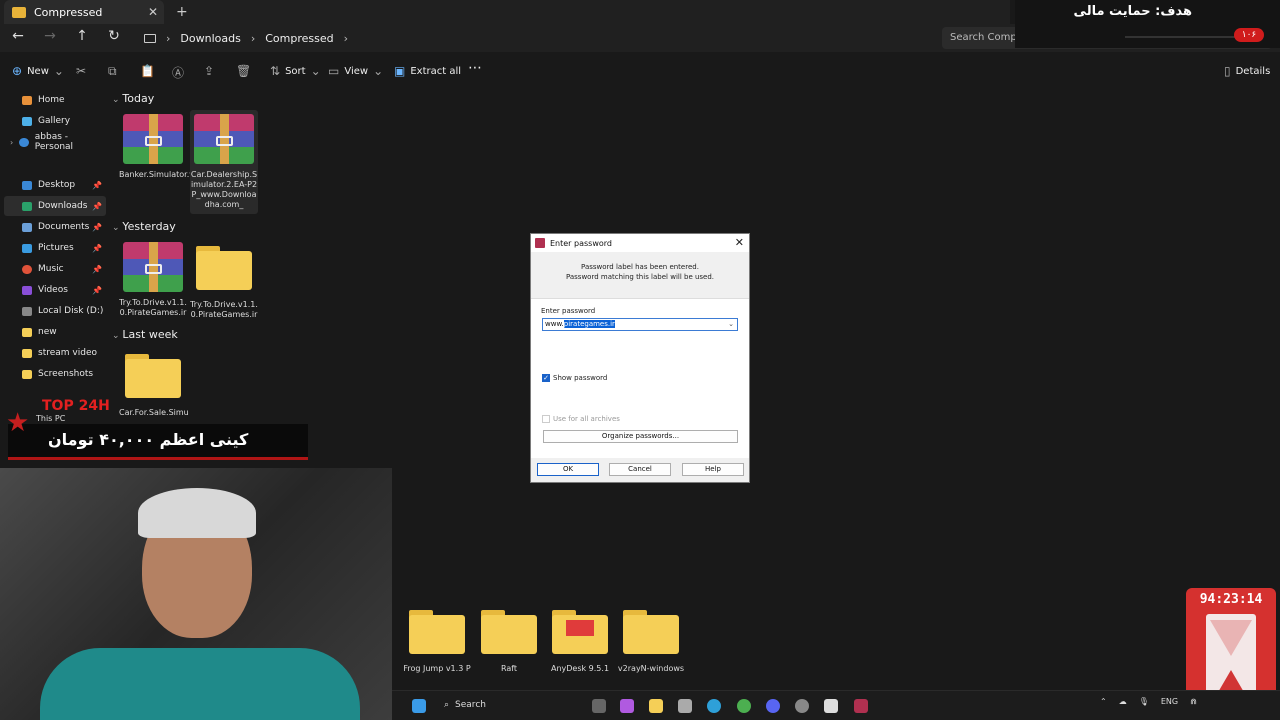 This screenshot has height=720, width=1280. What do you see at coordinates (153, 267) in the screenshot?
I see `rar-archive-icon` at bounding box center [153, 267].